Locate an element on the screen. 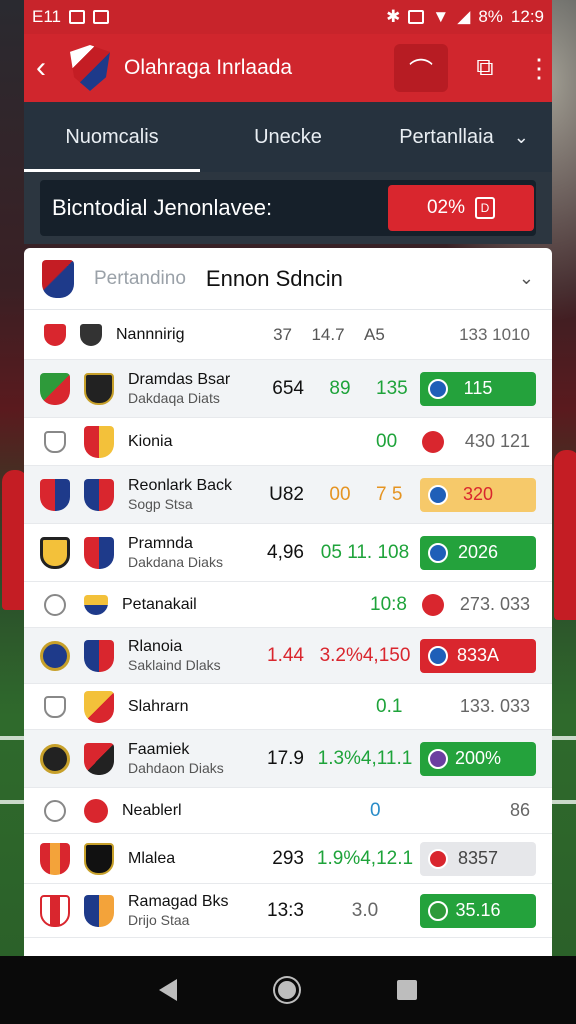 This screenshot has width=576, height=1024. nav-home-icon is located at coordinates (287, 990).